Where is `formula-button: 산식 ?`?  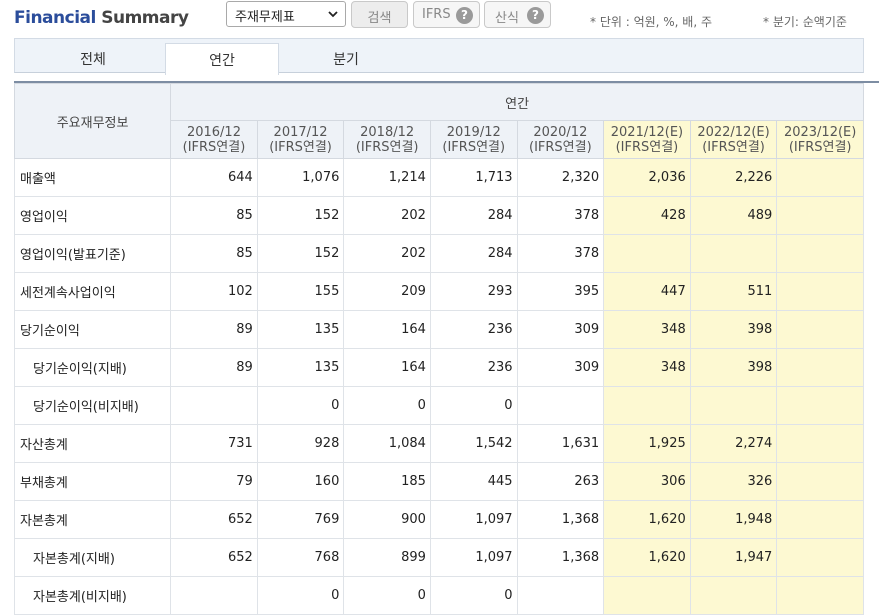 formula-button: 산식 ? is located at coordinates (517, 14).